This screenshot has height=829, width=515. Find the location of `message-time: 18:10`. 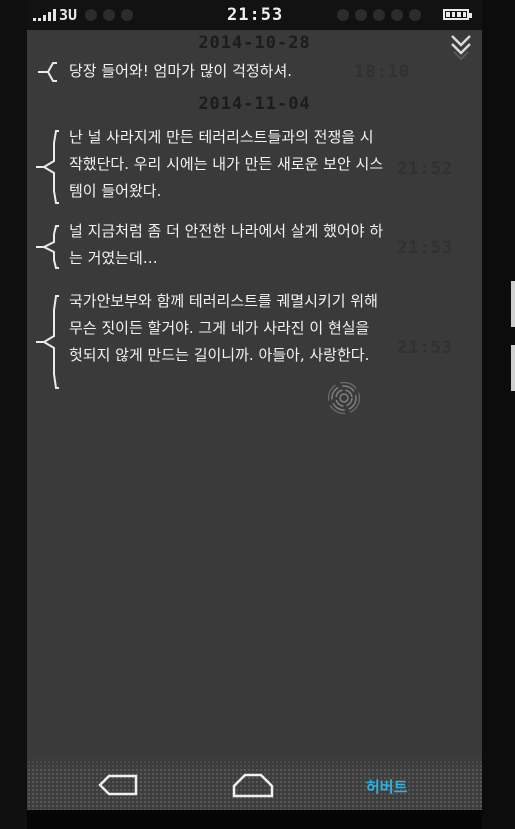

message-time: 18:10 is located at coordinates (382, 72).